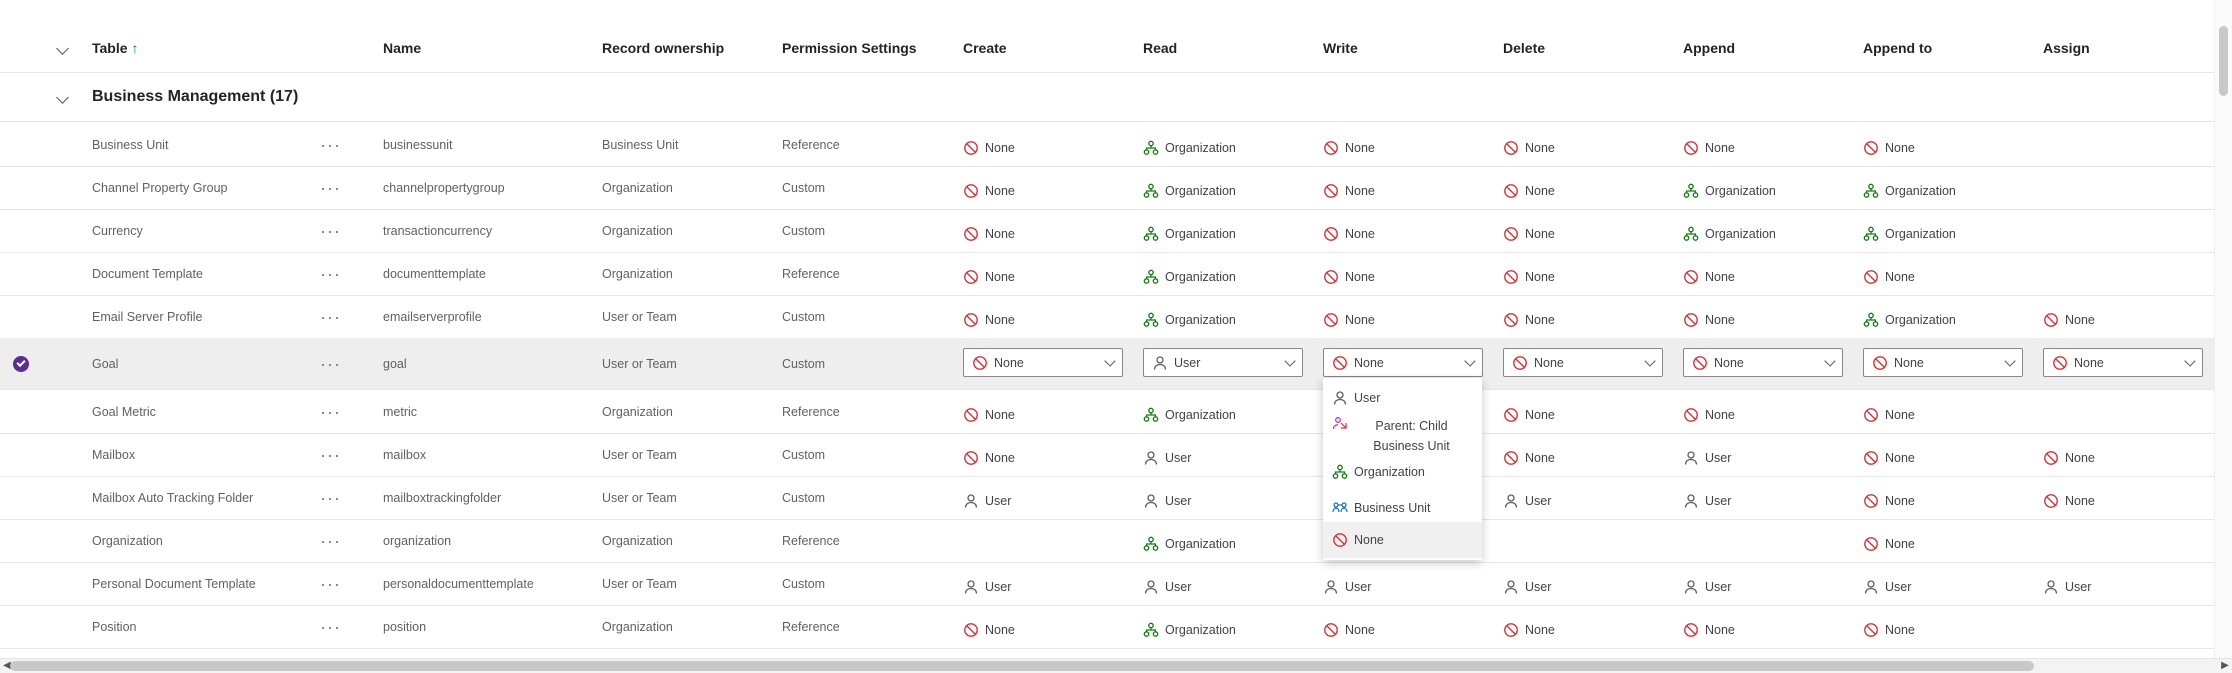 This screenshot has width=2232, height=673. What do you see at coordinates (174, 583) in the screenshot?
I see `cell-table: Personal Document Template` at bounding box center [174, 583].